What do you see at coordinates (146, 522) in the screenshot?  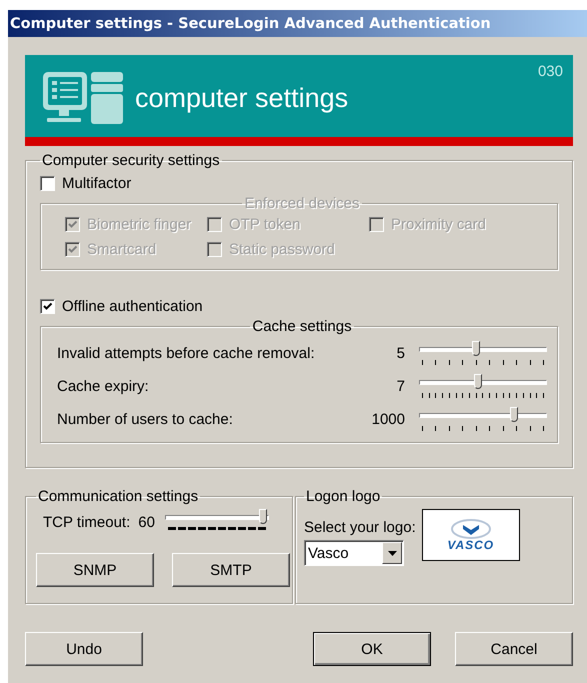 I see `setting-value: 60` at bounding box center [146, 522].